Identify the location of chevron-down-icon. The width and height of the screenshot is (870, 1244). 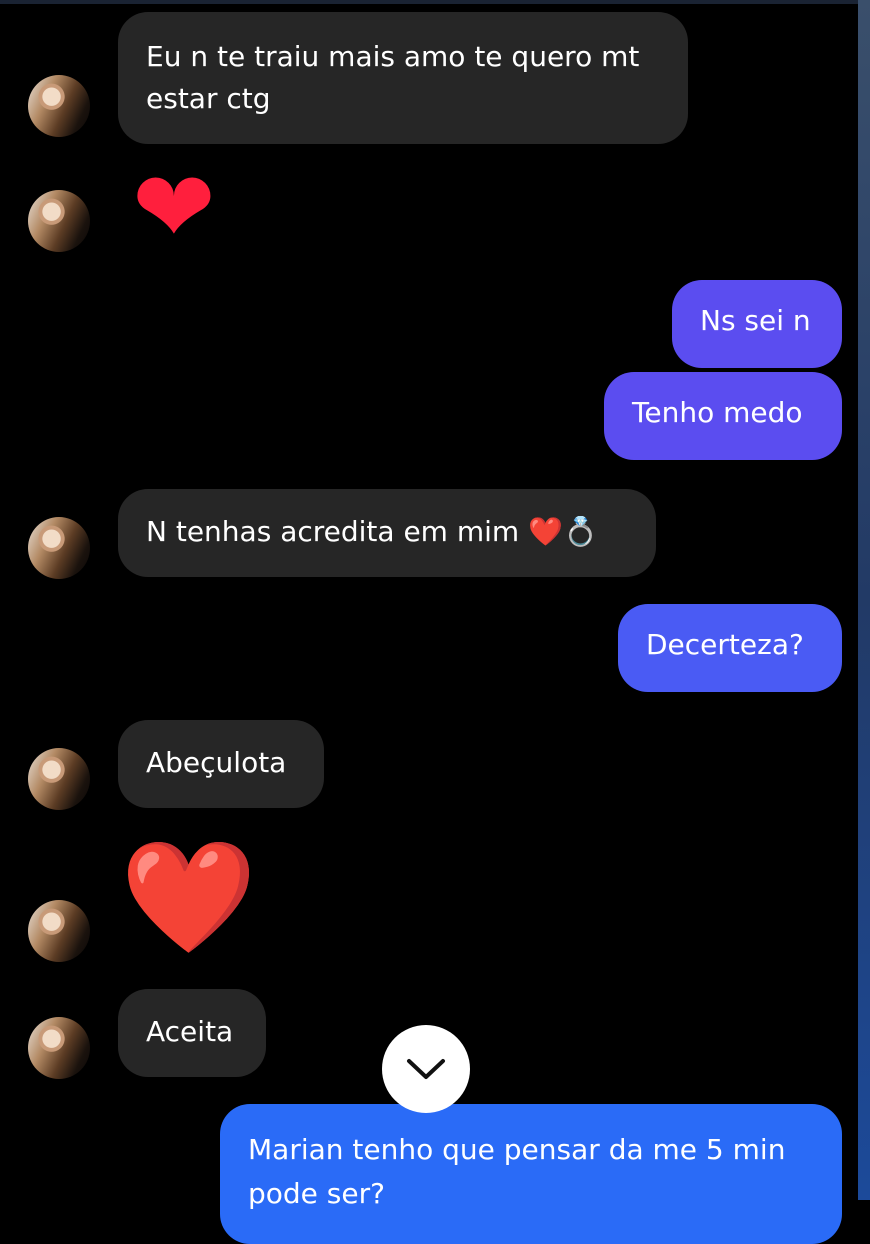
(426, 1069).